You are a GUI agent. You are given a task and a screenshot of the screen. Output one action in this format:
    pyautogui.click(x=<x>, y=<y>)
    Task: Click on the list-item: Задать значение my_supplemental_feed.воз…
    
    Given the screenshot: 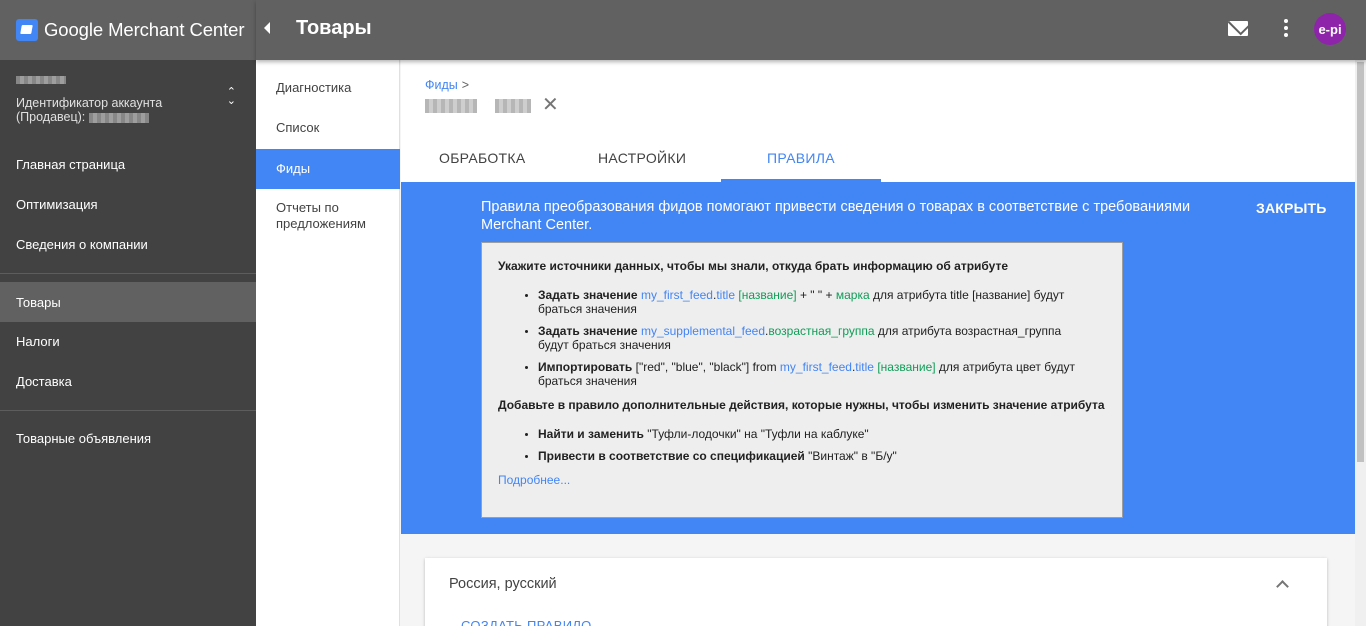 What is the action you would take?
    pyautogui.click(x=808, y=338)
    